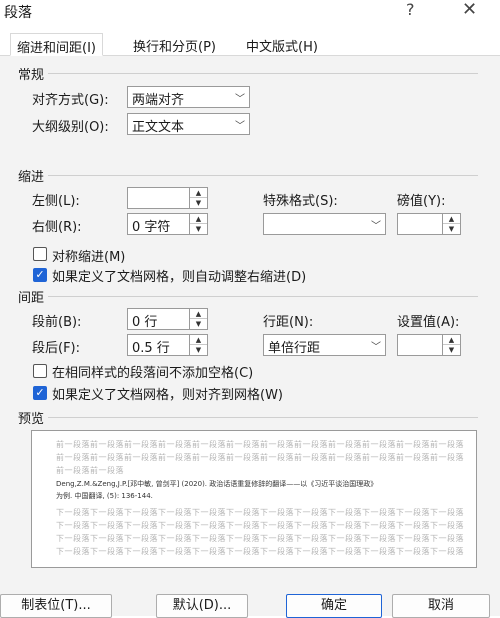  I want to click on spacing-setting-label: 设置值(A):, so click(428, 322).